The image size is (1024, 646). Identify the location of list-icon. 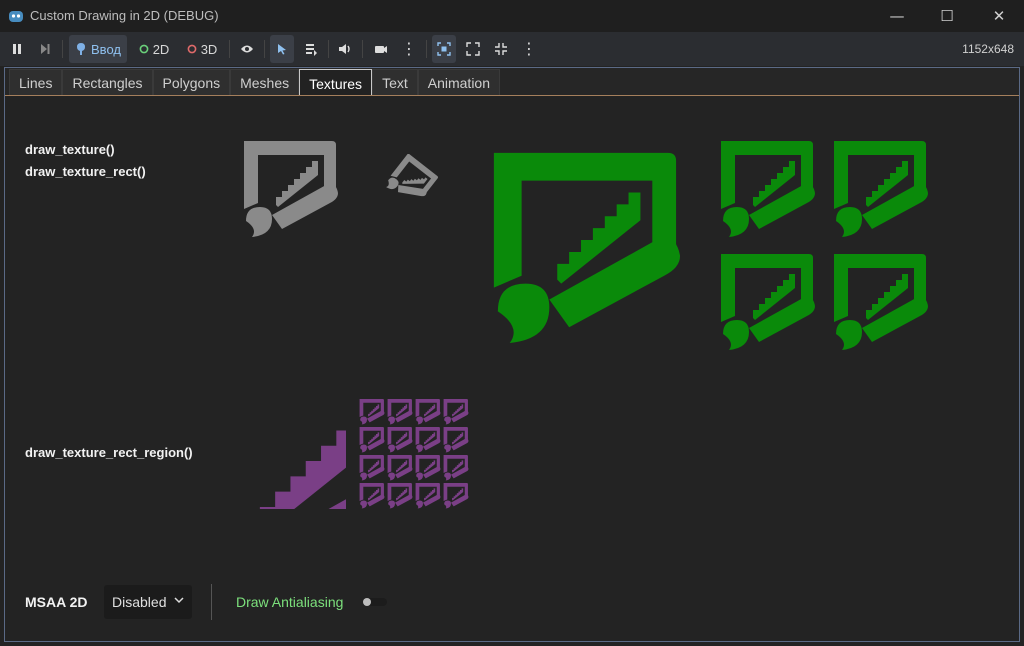
(311, 49).